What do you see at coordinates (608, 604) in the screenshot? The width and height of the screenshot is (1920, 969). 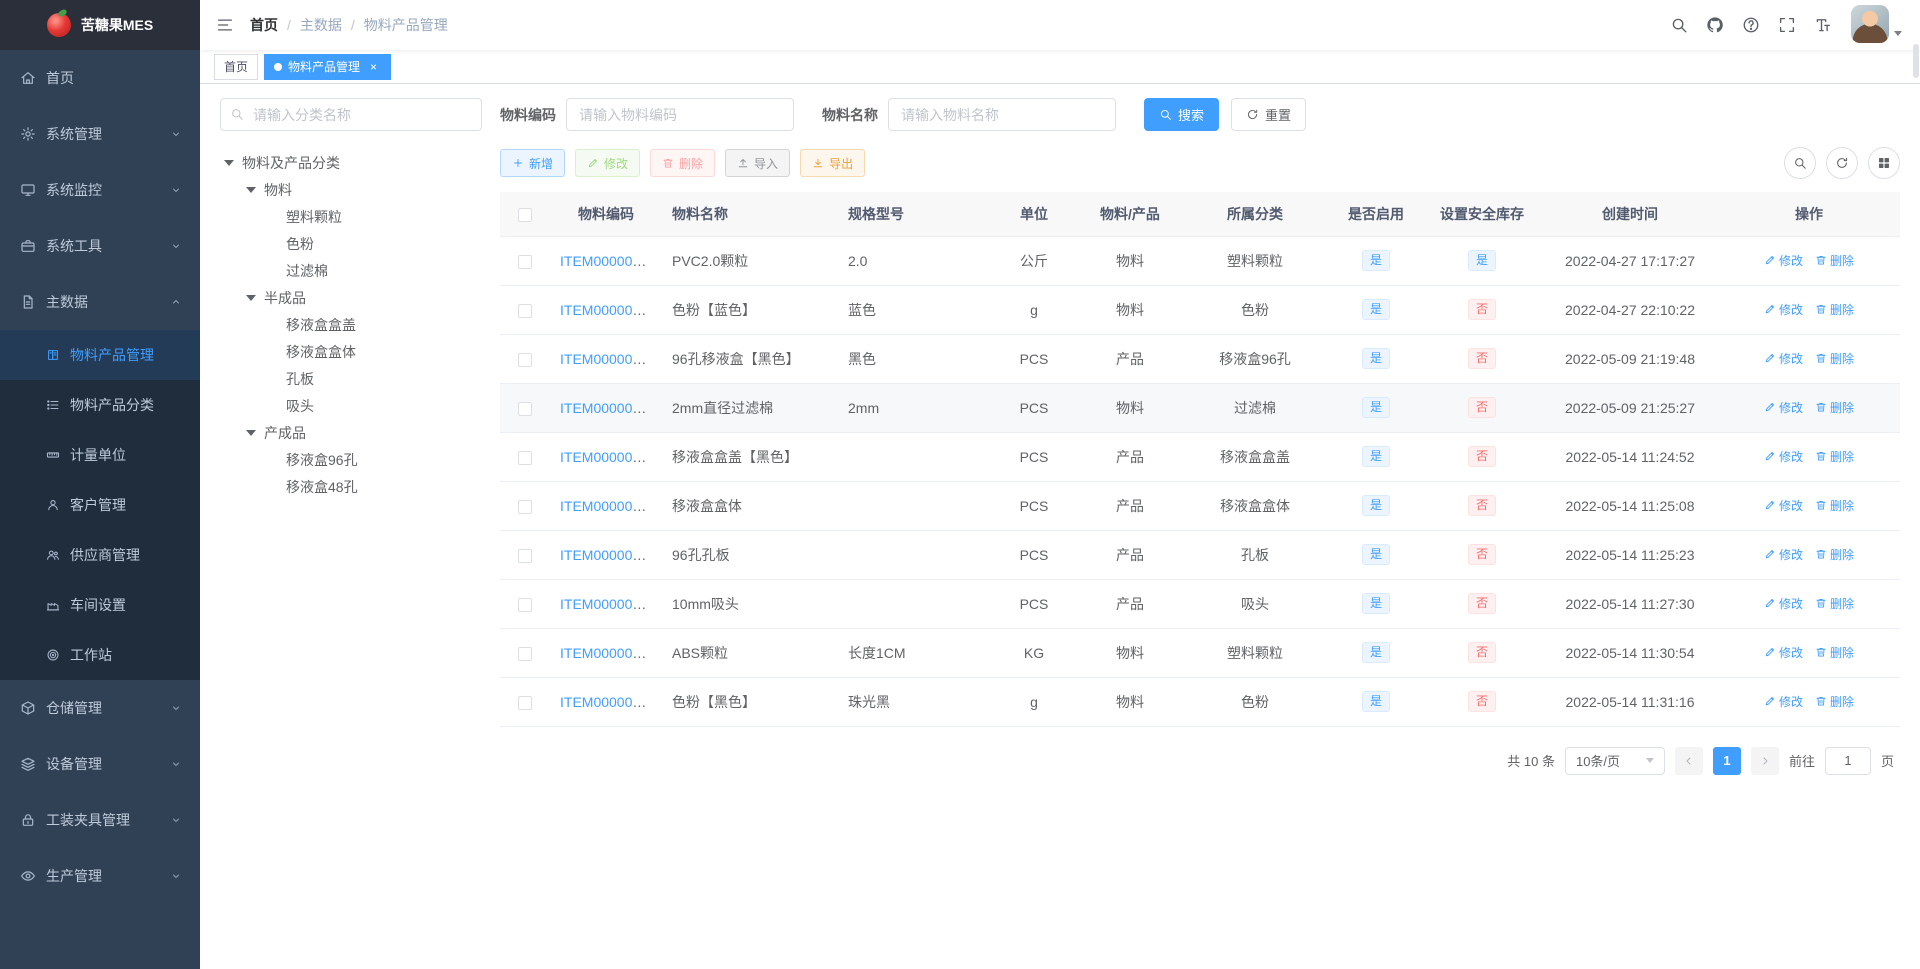 I see `item-code-link: ITEM00000054` at bounding box center [608, 604].